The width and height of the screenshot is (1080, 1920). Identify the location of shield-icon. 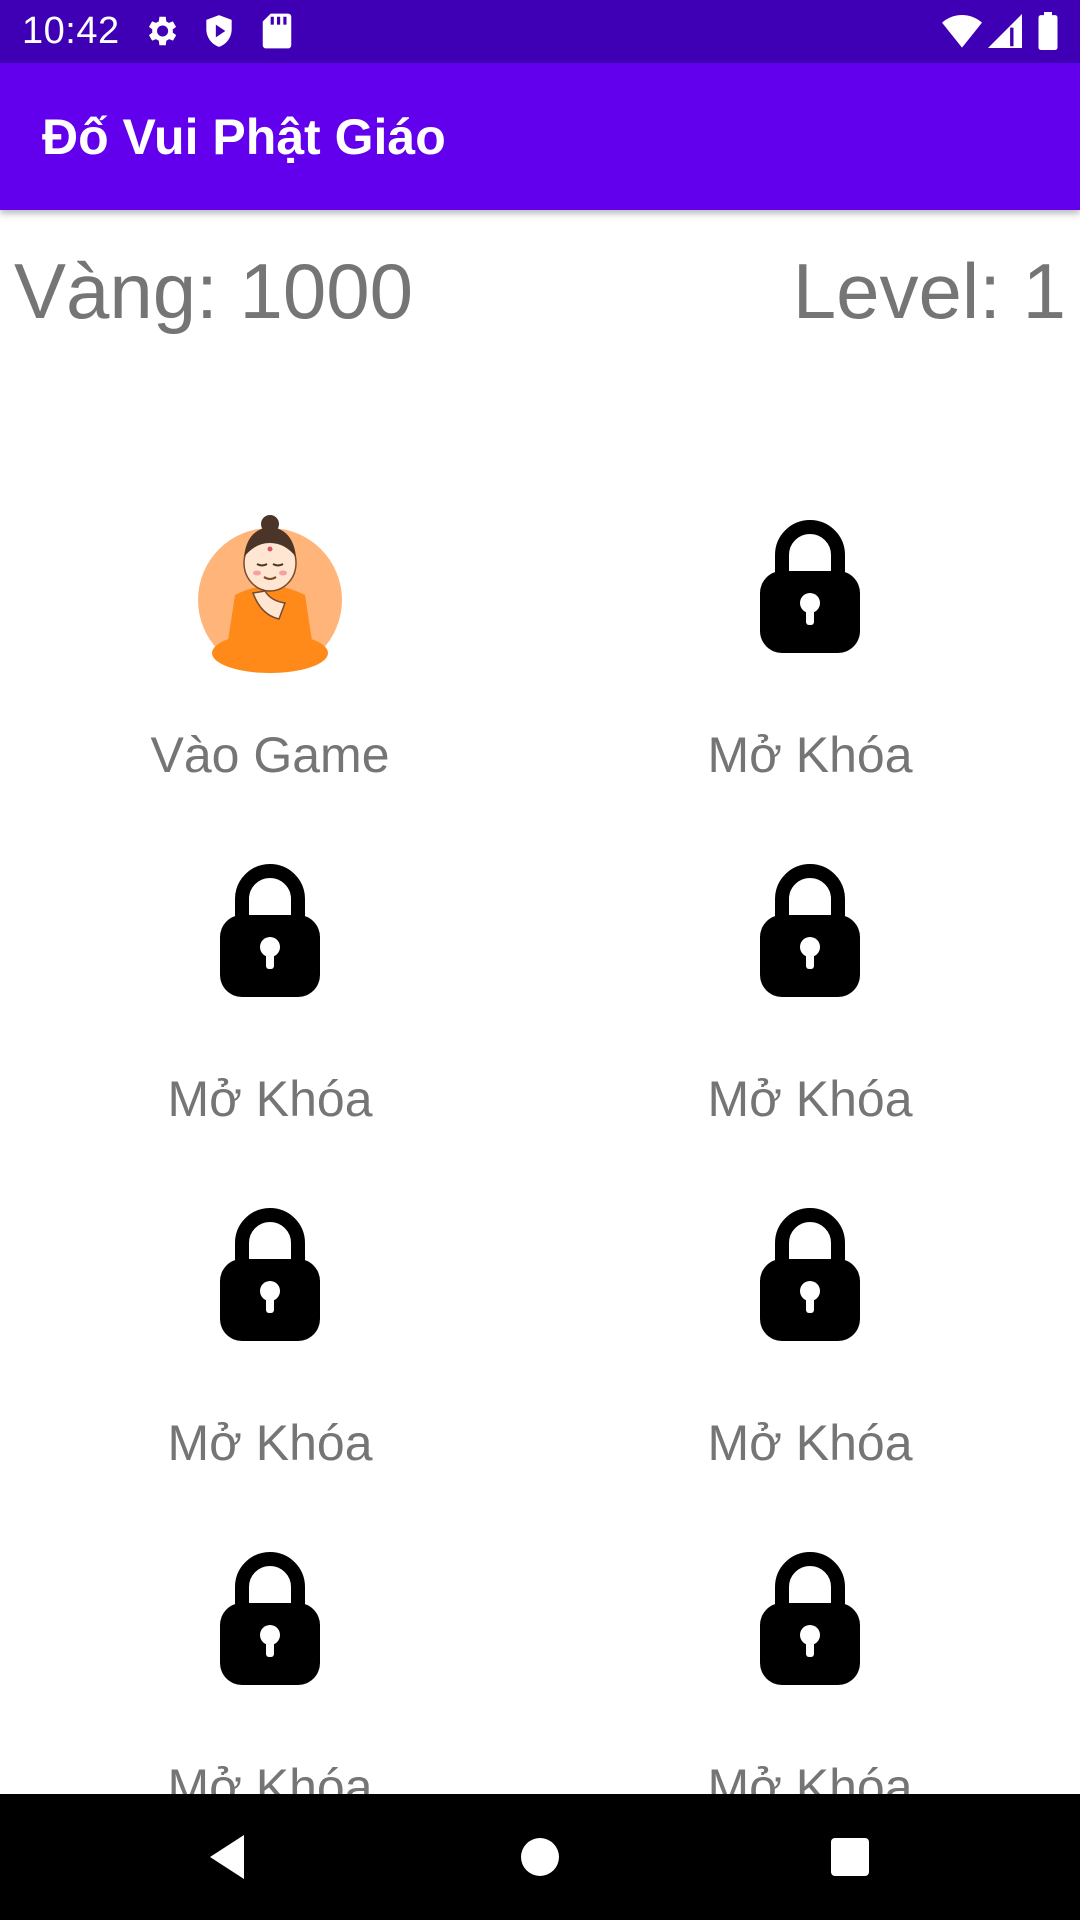
(219, 33).